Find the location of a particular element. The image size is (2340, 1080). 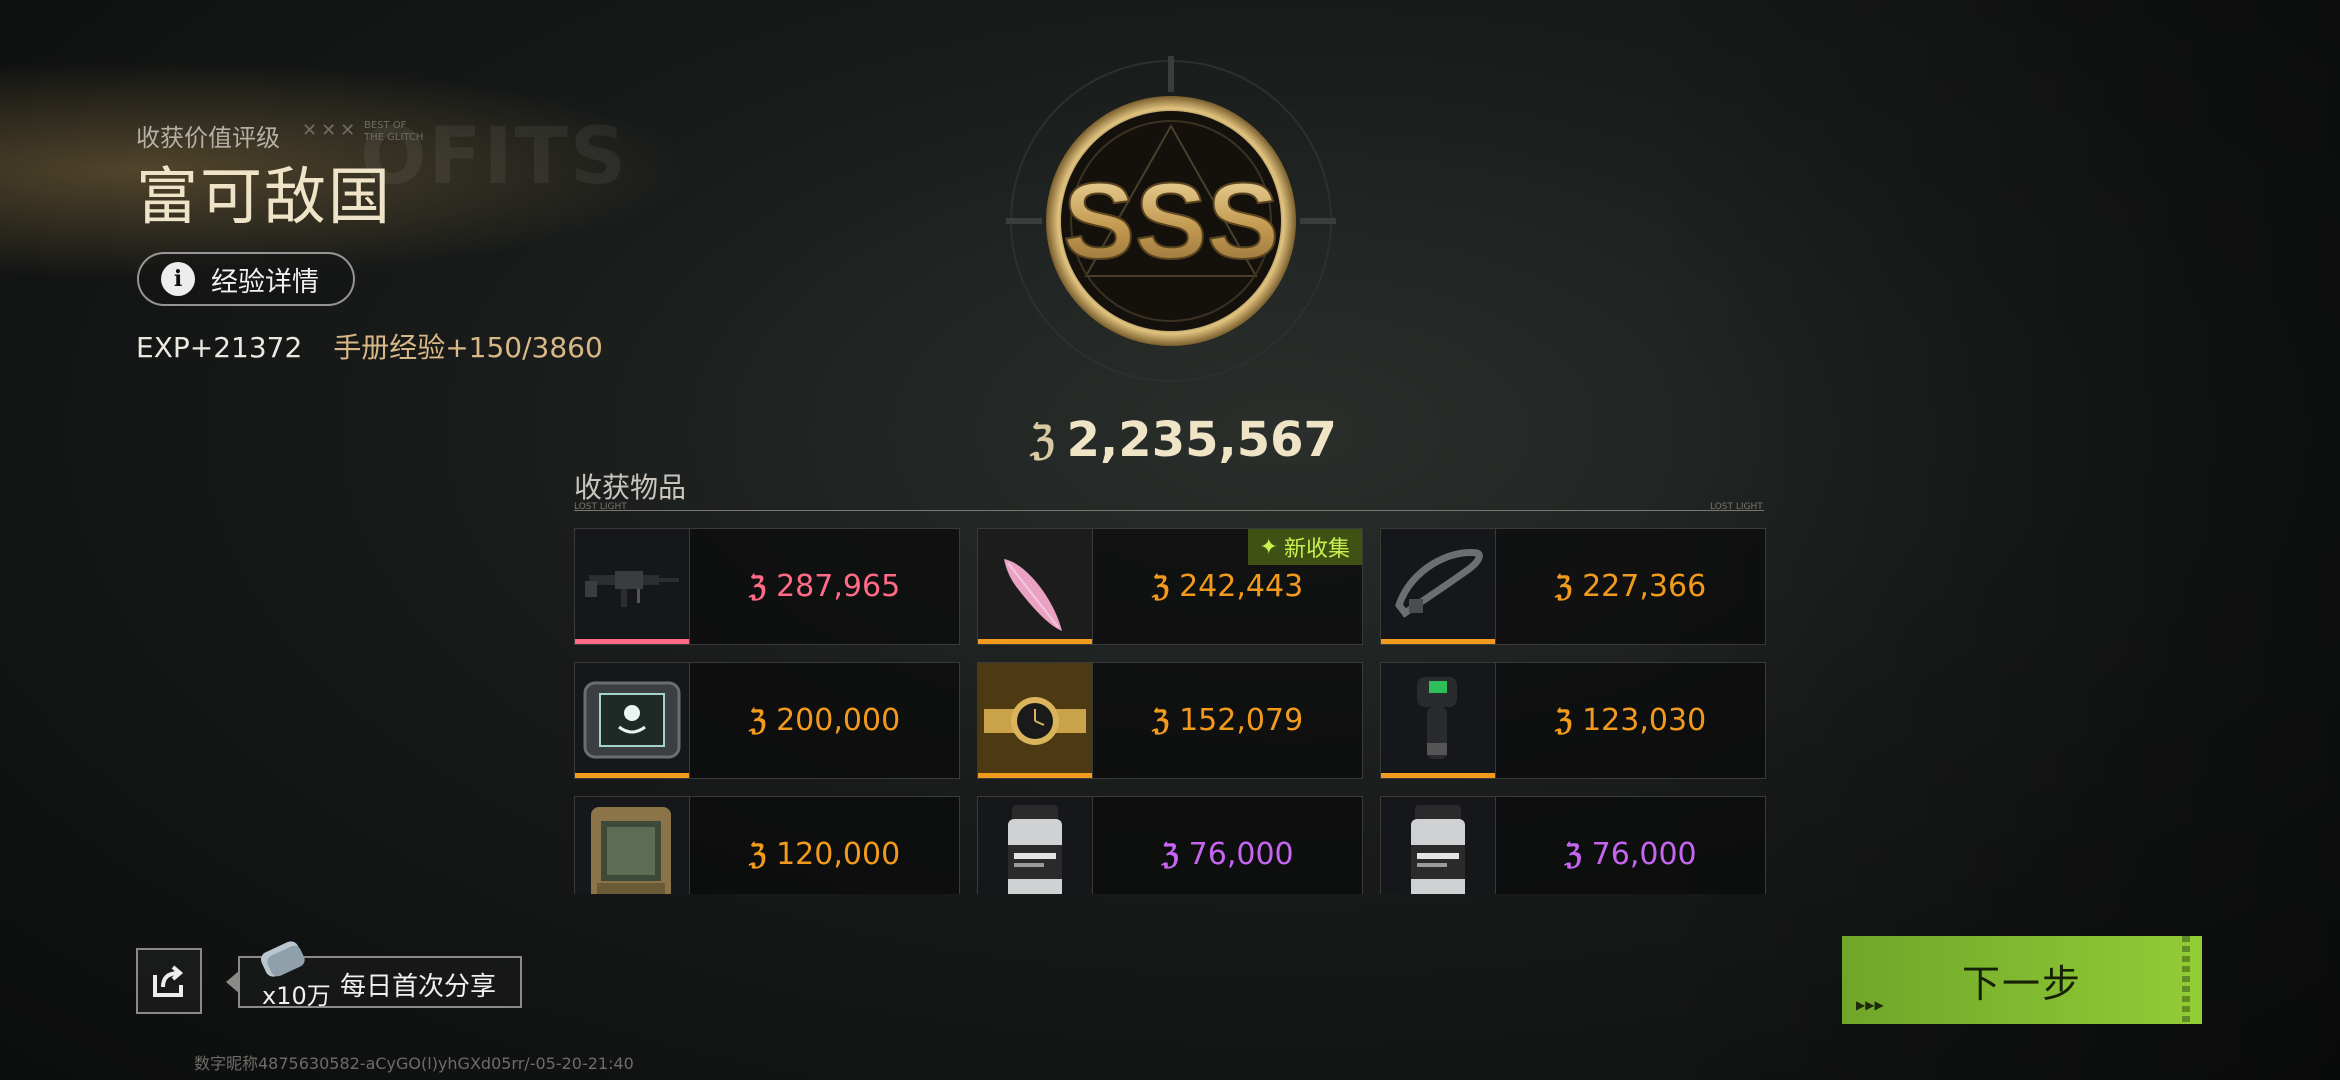

item-card: ℨ 287,965 is located at coordinates (767, 586).